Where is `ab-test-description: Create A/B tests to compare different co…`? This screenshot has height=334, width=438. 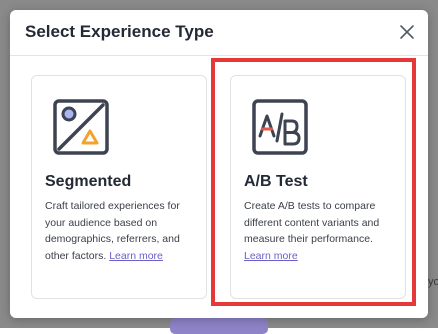
ab-test-description: Create A/B tests to compare different co… is located at coordinates (323, 231).